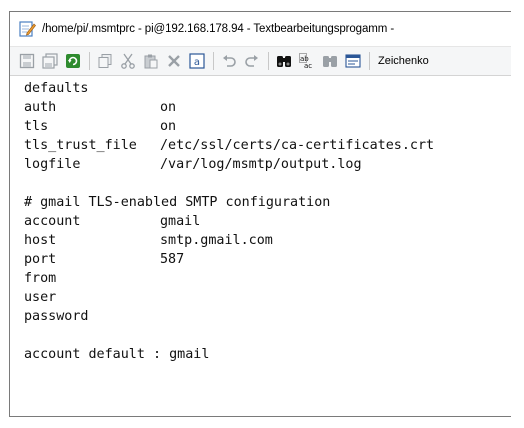 The width and height of the screenshot is (524, 428). Describe the element at coordinates (40, 259) in the screenshot. I see `config-key: port` at that location.